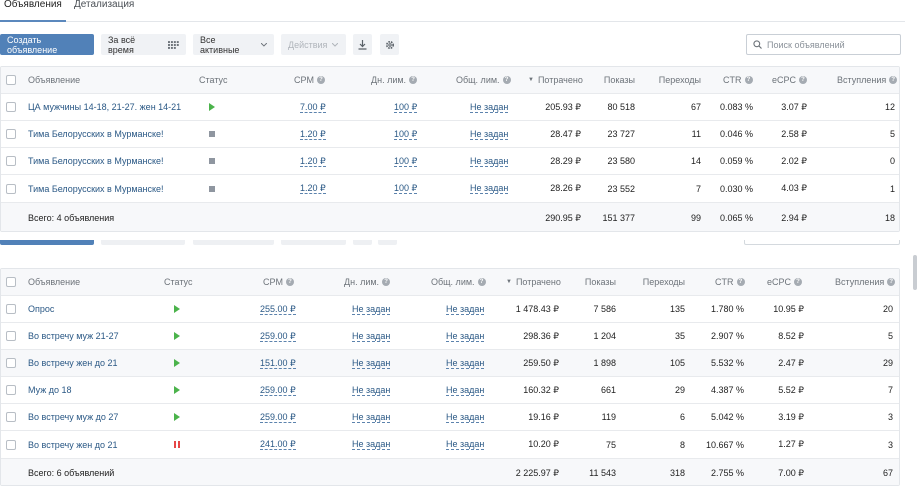 The image size is (920, 493). I want to click on cpm-value: 241.00 ₽, so click(278, 444).